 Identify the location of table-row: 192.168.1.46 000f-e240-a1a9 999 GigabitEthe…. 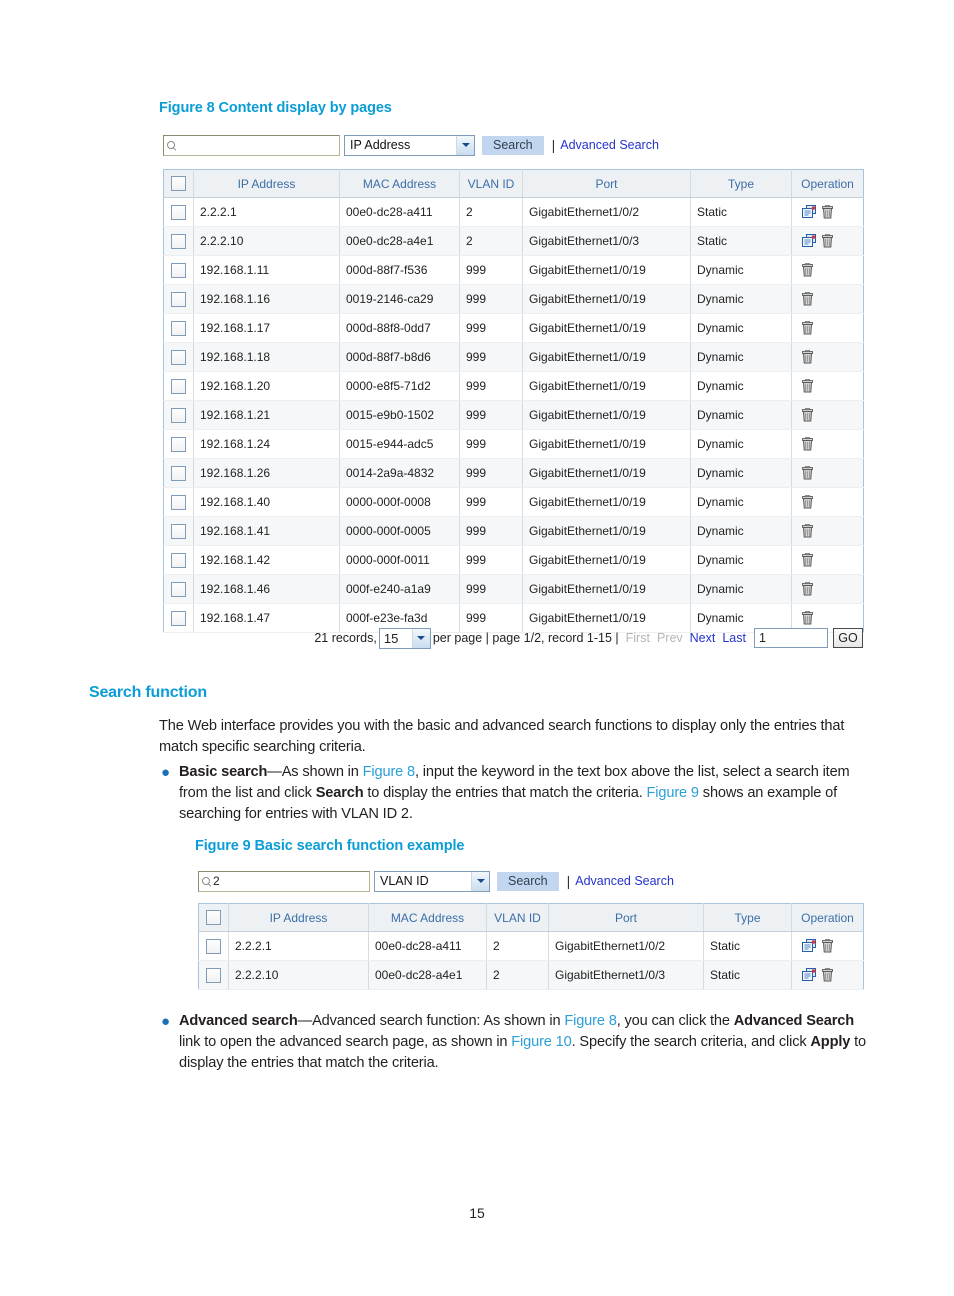
(513, 589).